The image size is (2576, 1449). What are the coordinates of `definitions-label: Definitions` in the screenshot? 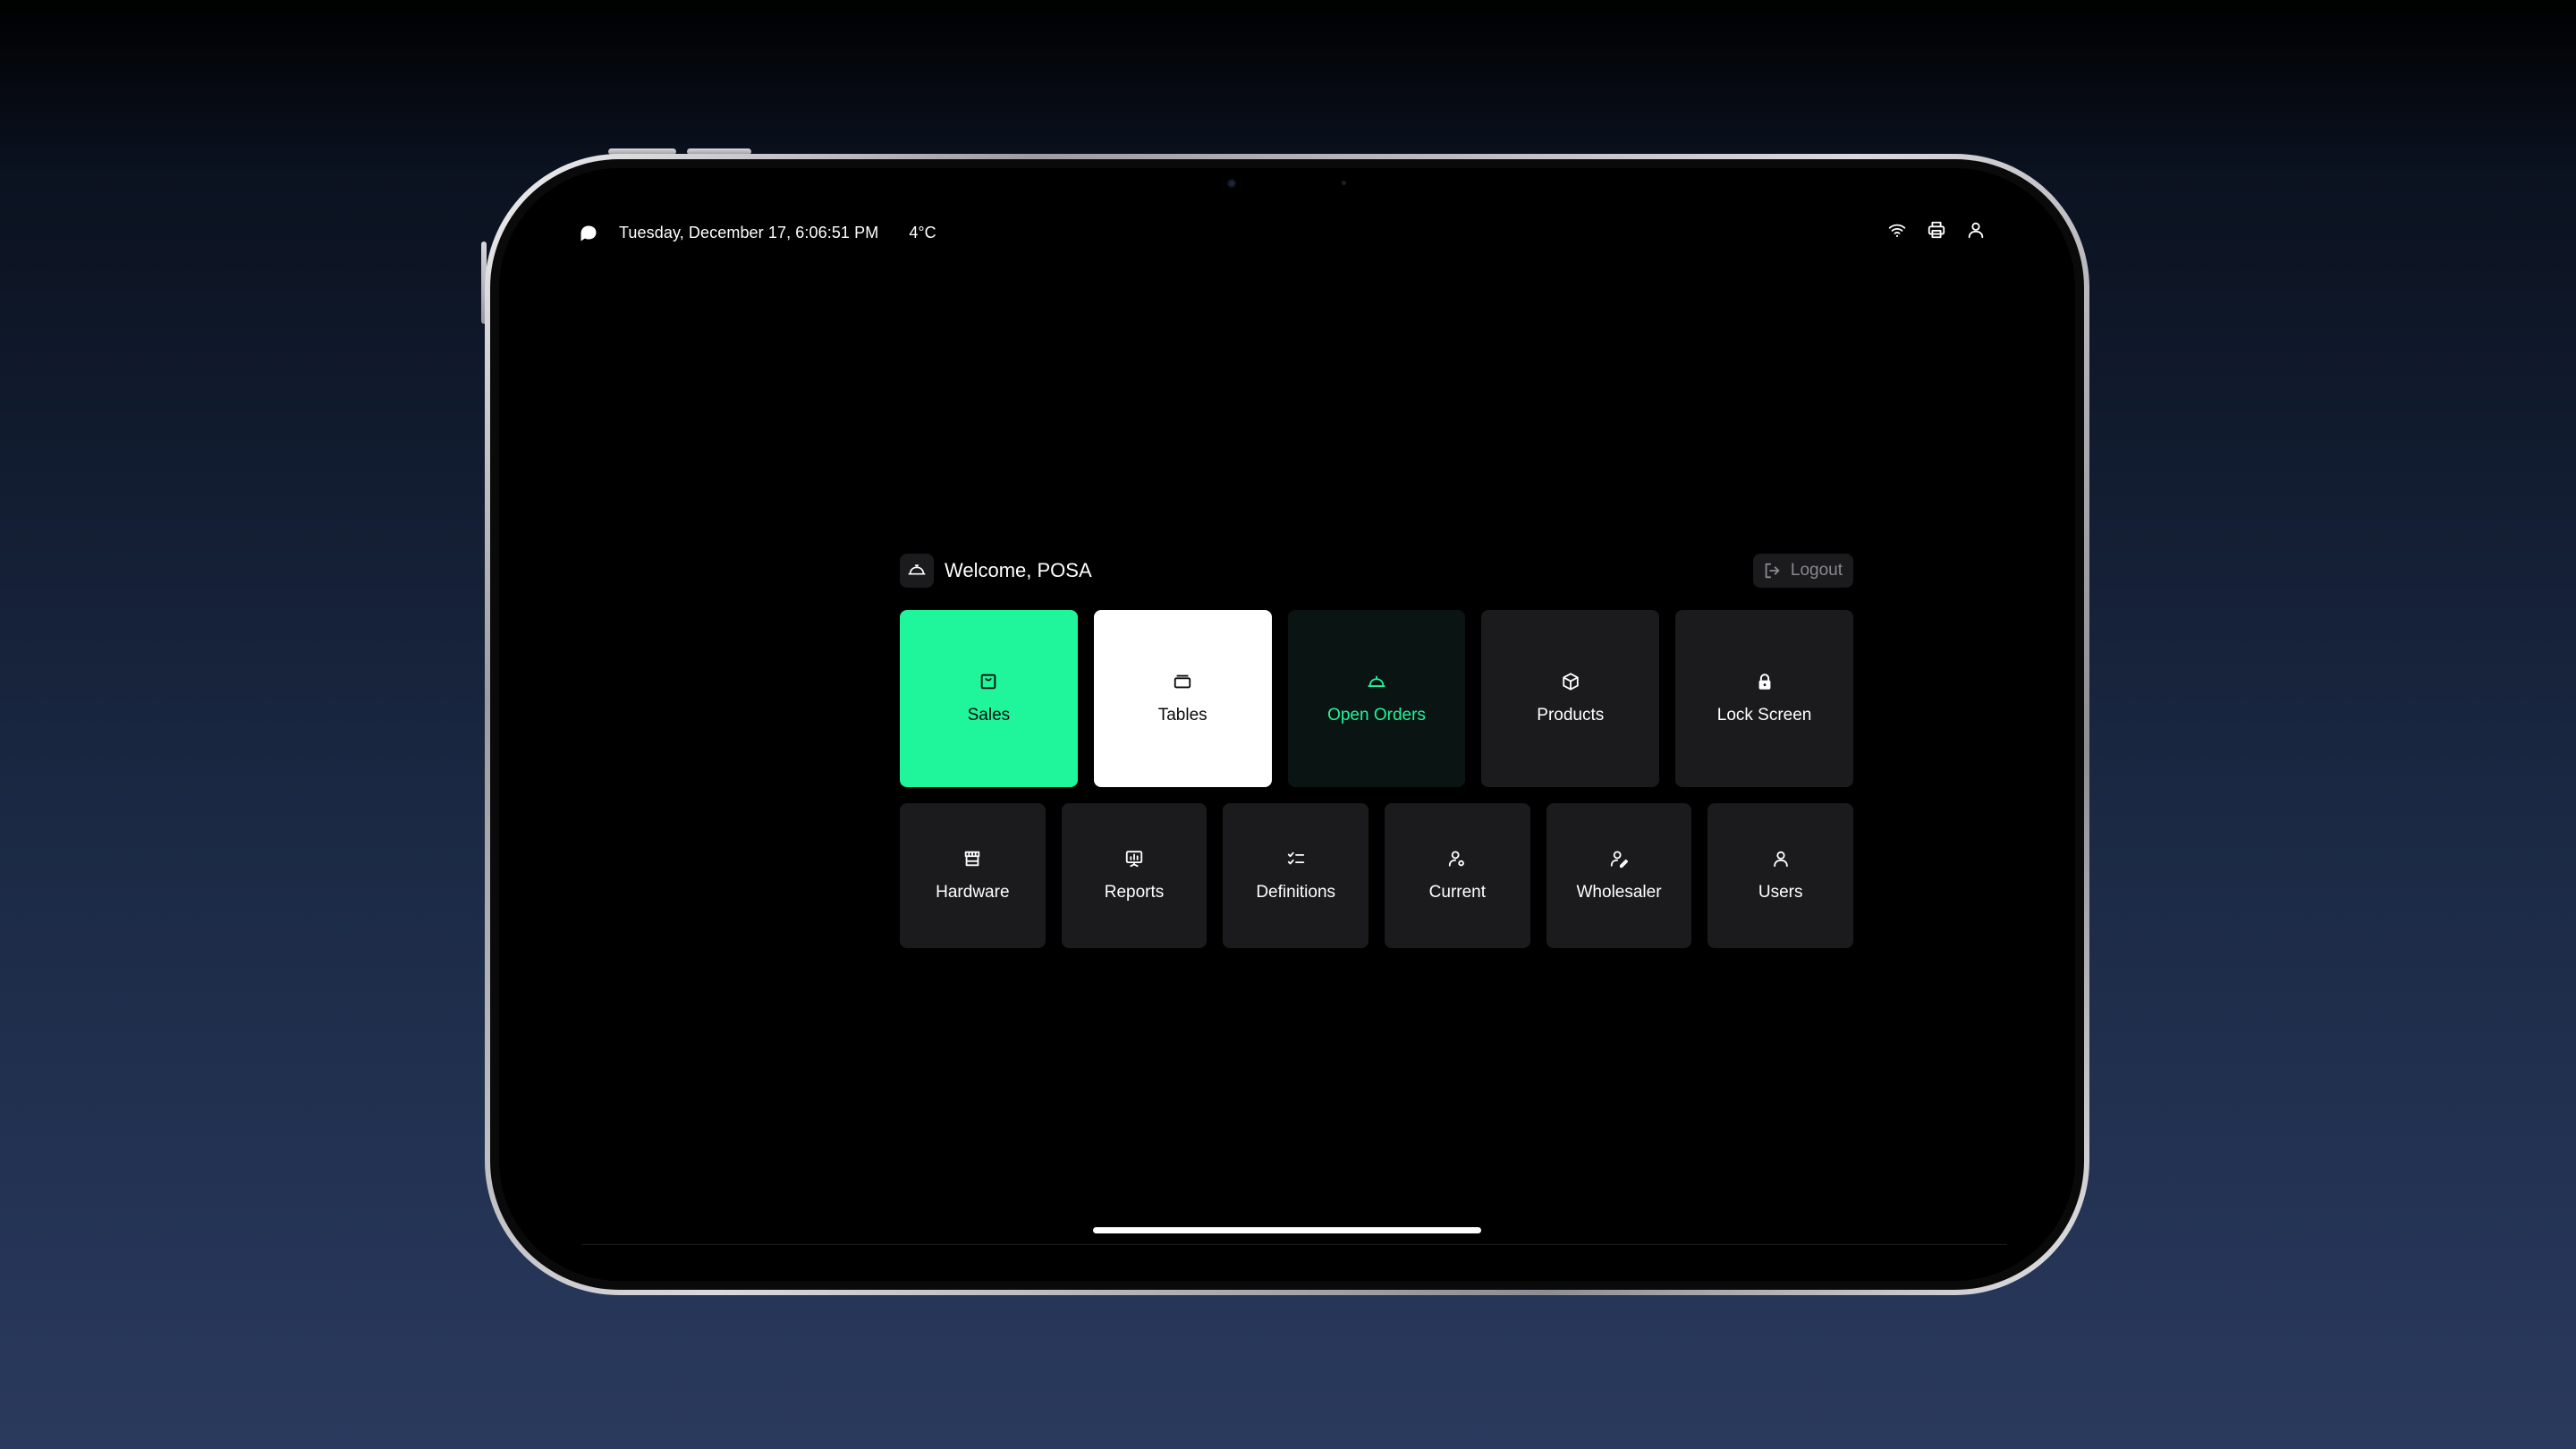 It's located at (1296, 892).